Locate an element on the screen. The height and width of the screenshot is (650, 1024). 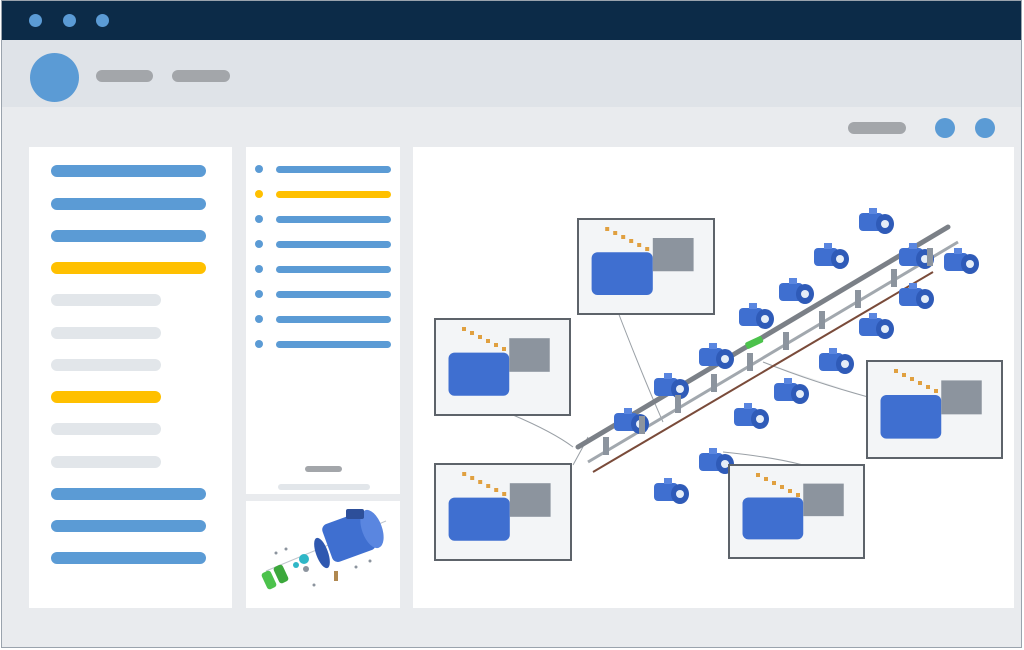
thumbnail-preview is located at coordinates (323, 554).